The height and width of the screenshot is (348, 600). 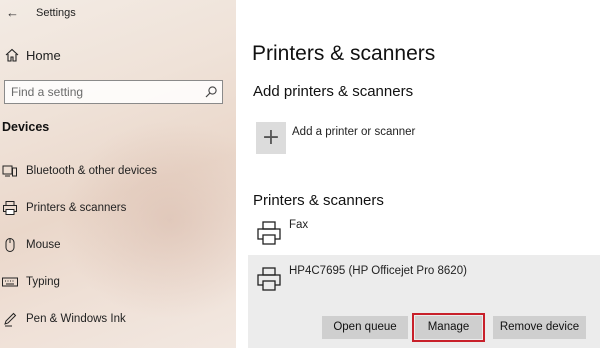 I want to click on printer-name: HP4C7695 (HP Officejet Pro 8620), so click(x=378, y=271).